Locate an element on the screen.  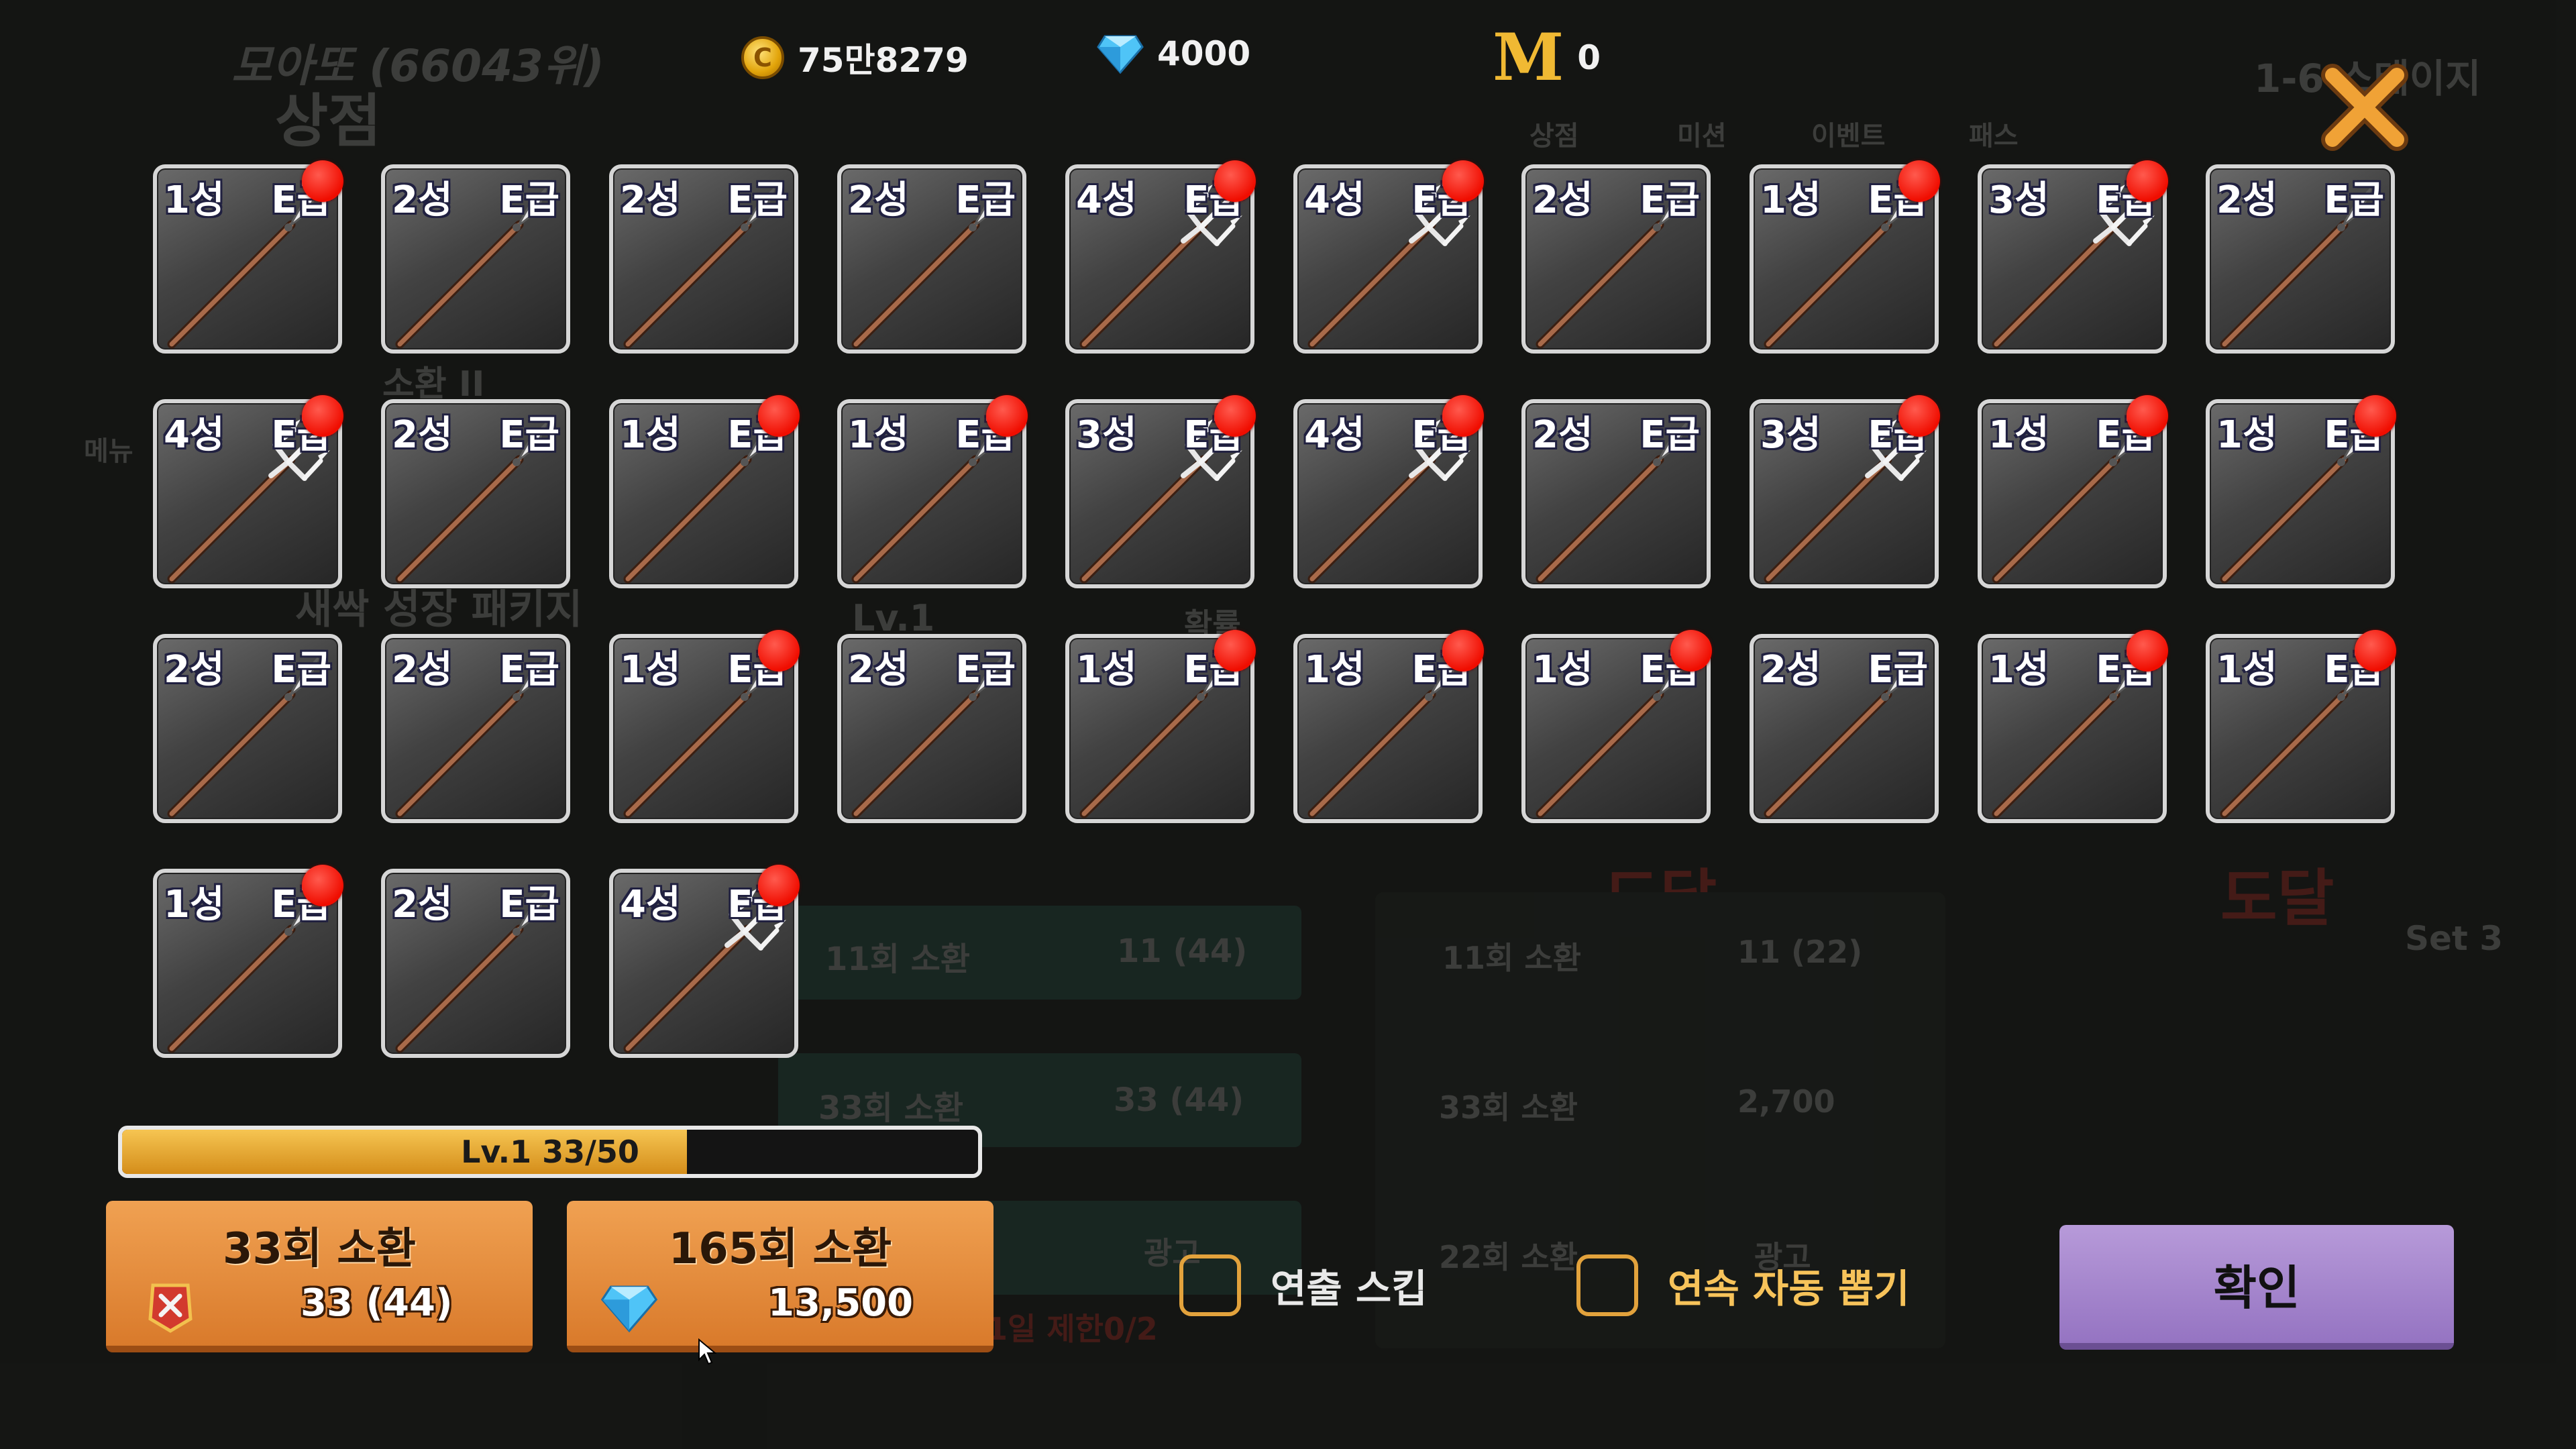
summon-33-cost: 33 (44) is located at coordinates (377, 1303).